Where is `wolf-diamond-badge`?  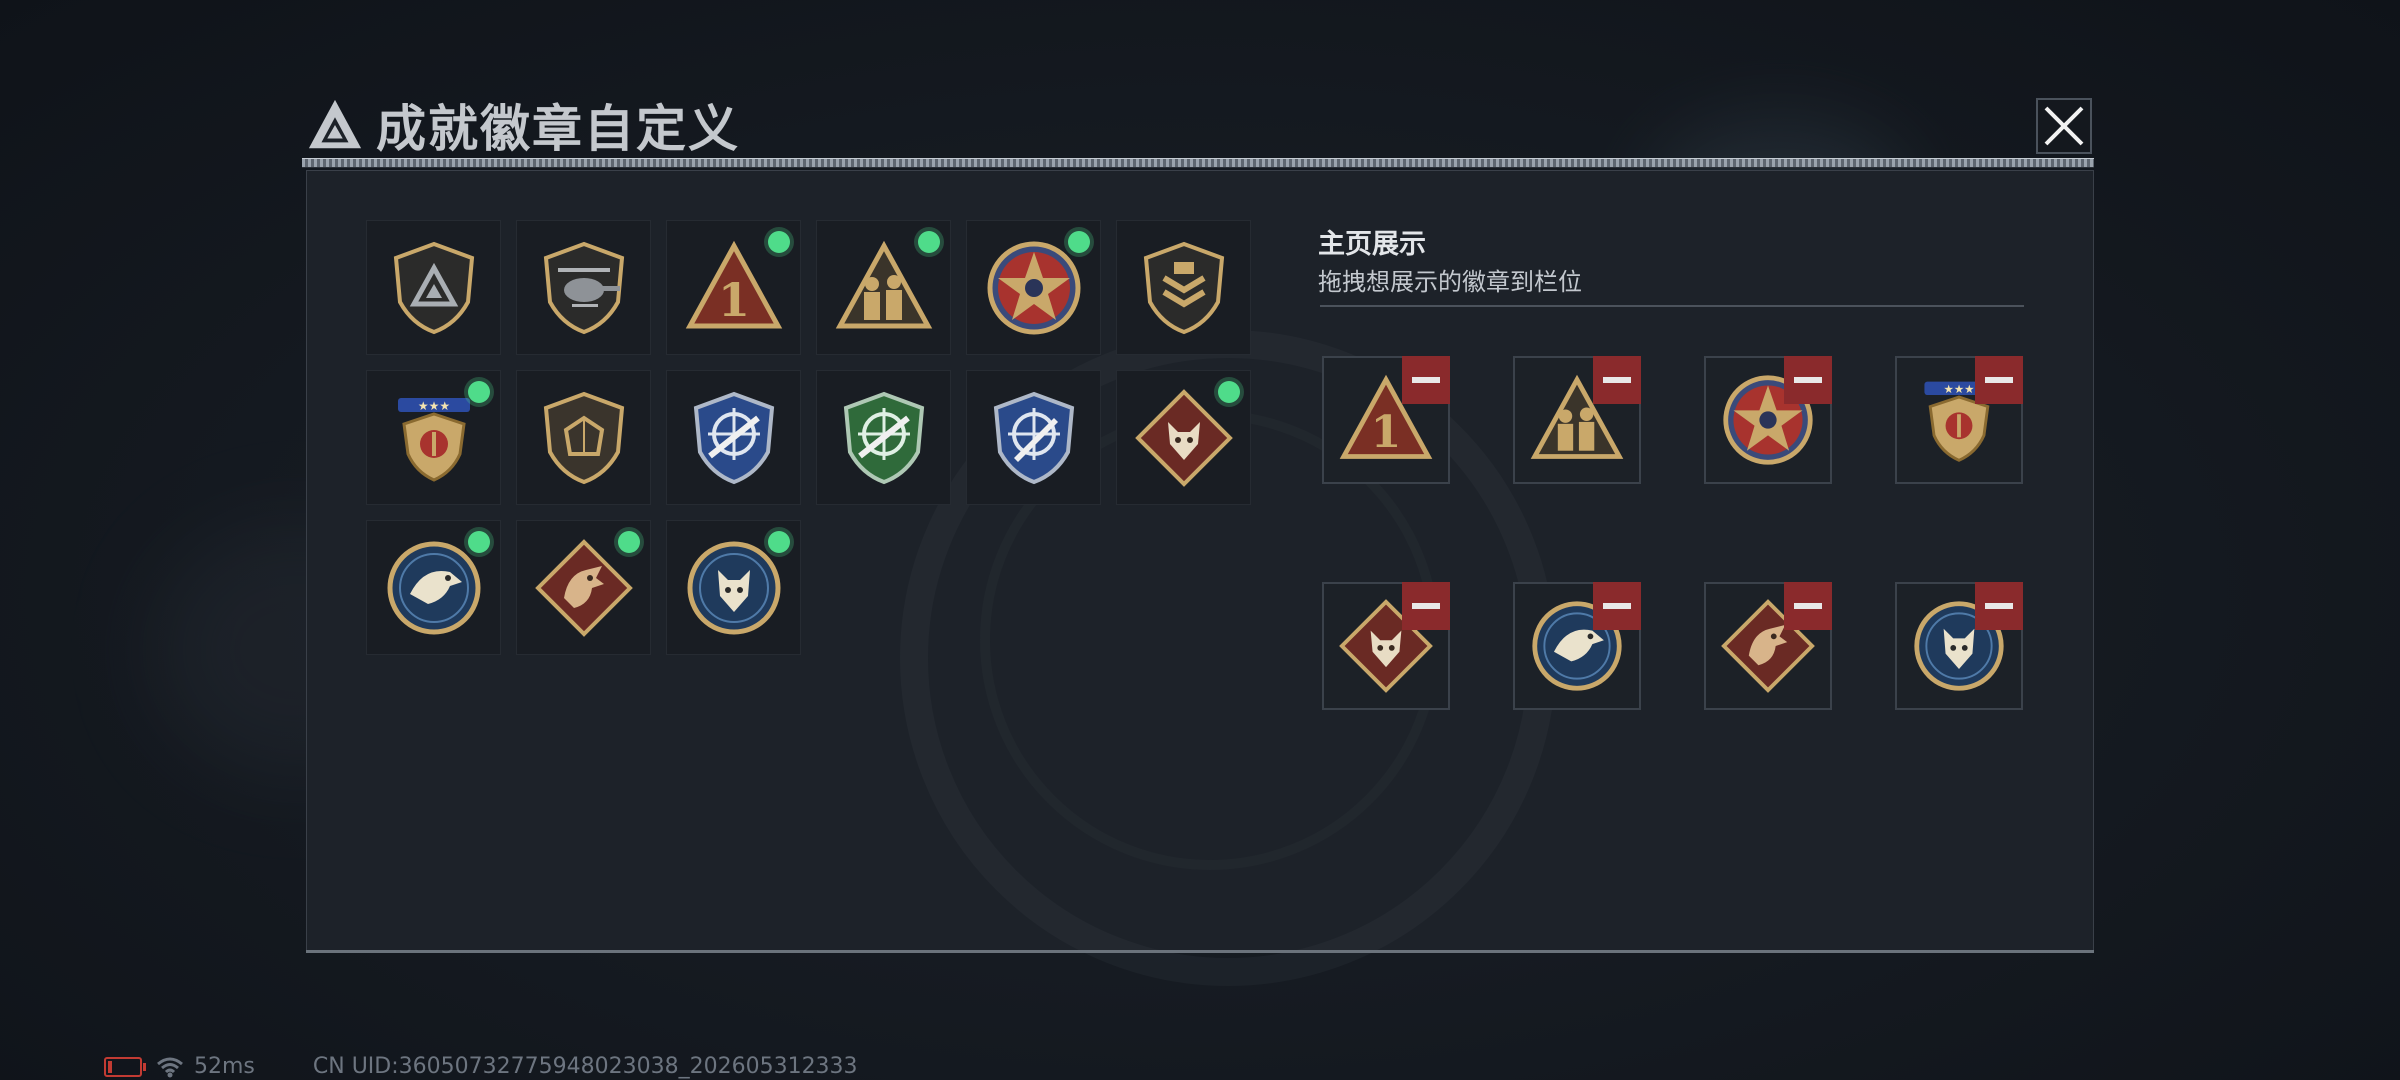 wolf-diamond-badge is located at coordinates (1183, 437).